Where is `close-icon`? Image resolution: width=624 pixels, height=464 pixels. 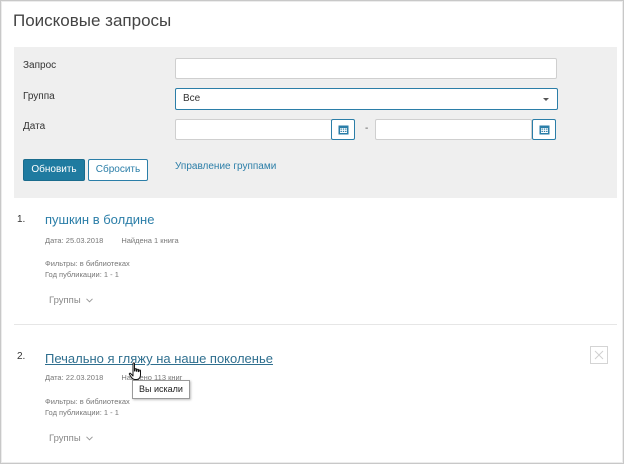 close-icon is located at coordinates (599, 355).